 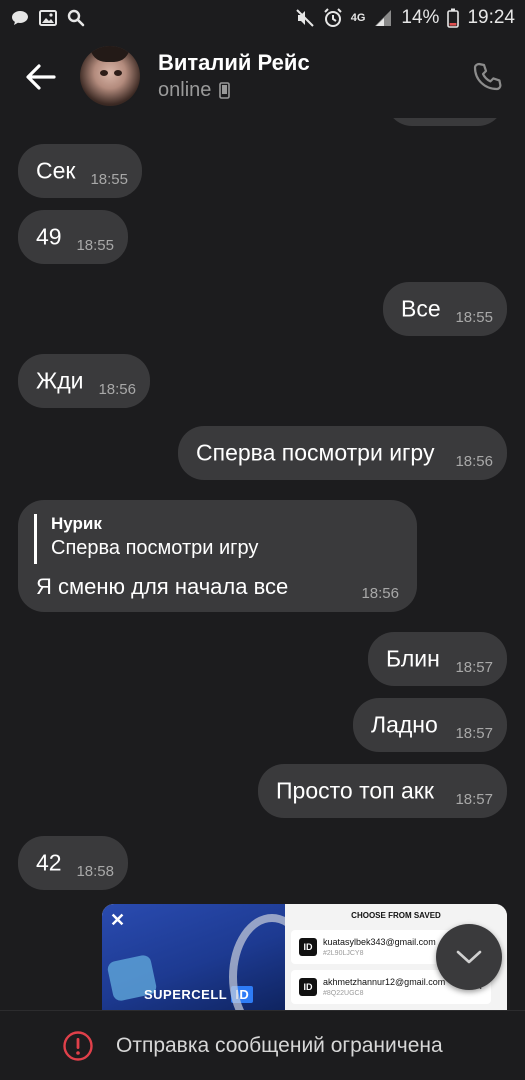 I want to click on message-bubble: Жди 18:56, so click(x=84, y=381).